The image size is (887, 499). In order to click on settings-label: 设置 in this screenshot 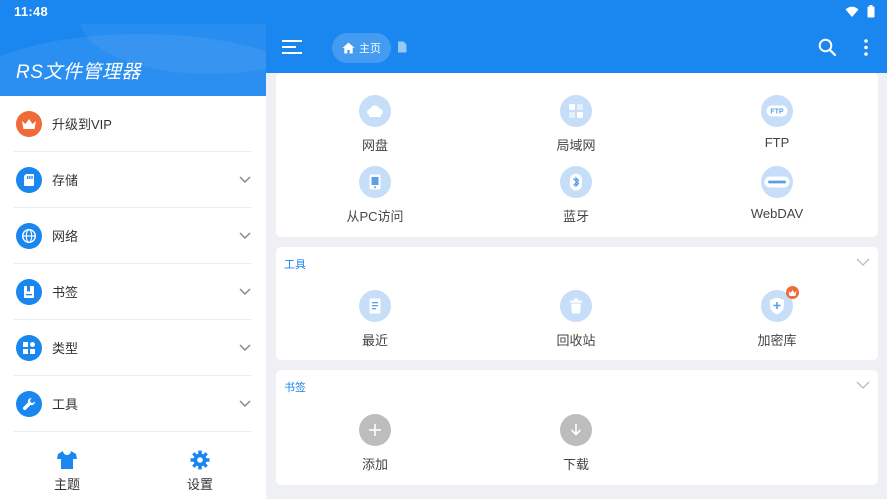, I will do `click(199, 484)`.